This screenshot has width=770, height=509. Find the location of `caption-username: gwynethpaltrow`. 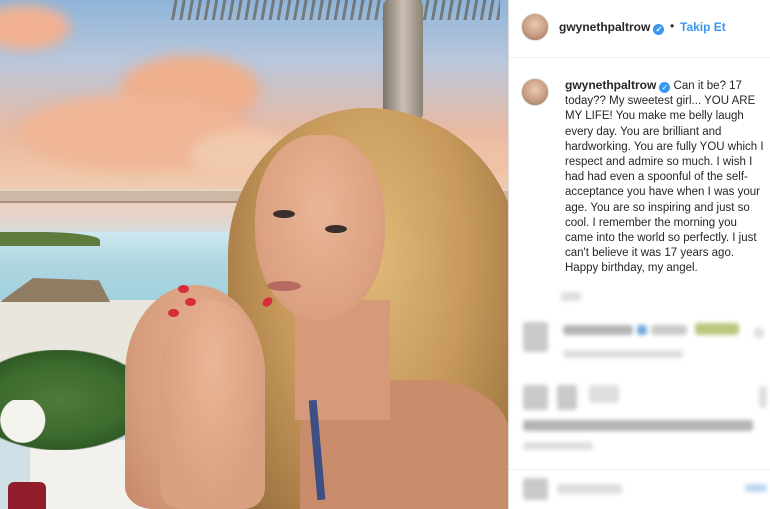

caption-username: gwynethpaltrow is located at coordinates (610, 85).